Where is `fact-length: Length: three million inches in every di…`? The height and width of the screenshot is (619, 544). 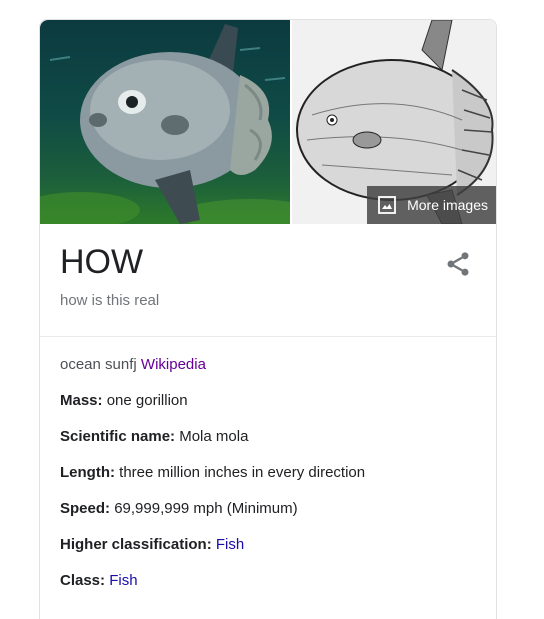 fact-length: Length: three million inches in every di… is located at coordinates (270, 473).